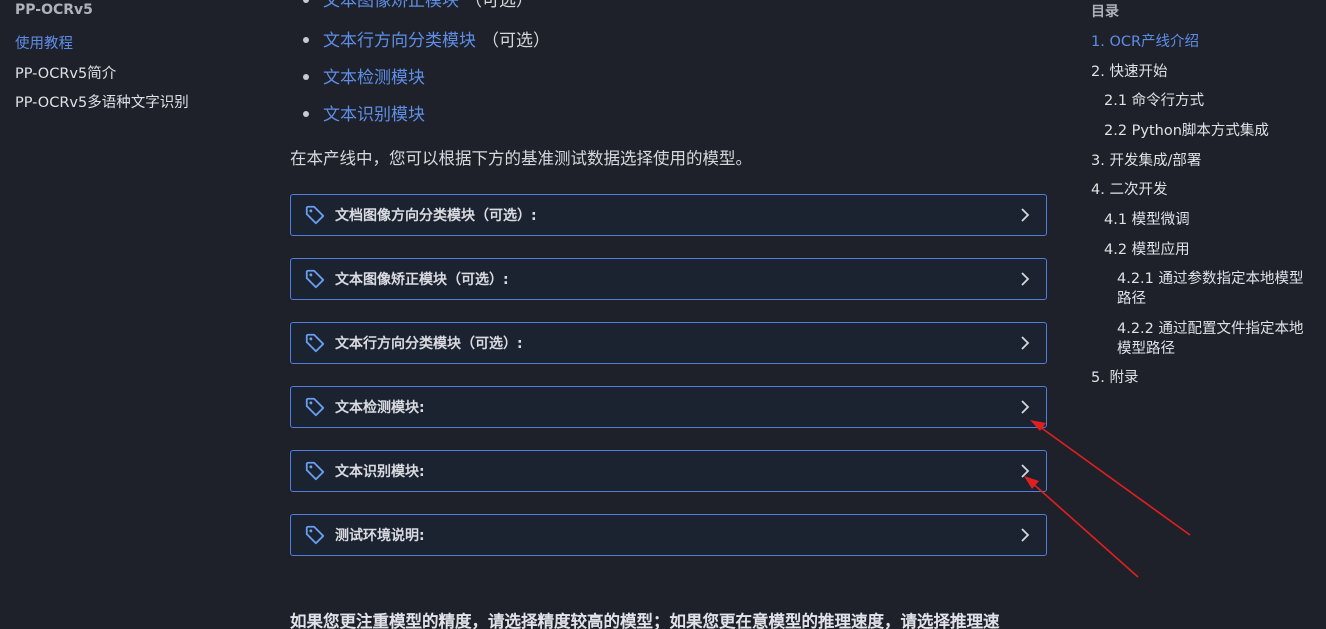  What do you see at coordinates (1146, 161) in the screenshot?
I see `toc-item-deploy: 3. 开发集成/部署` at bounding box center [1146, 161].